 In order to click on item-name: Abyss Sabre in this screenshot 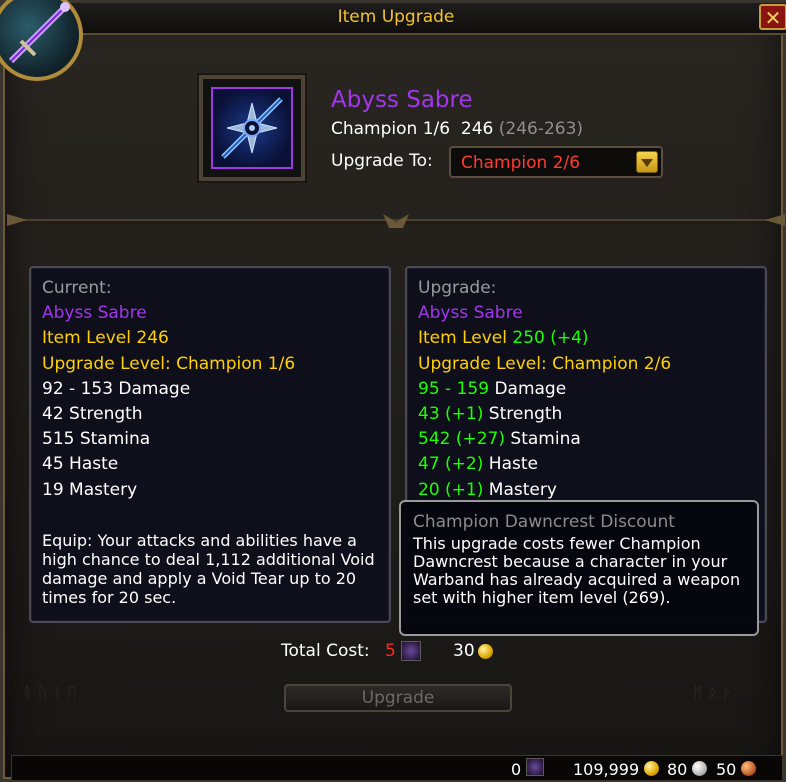, I will do `click(402, 100)`.